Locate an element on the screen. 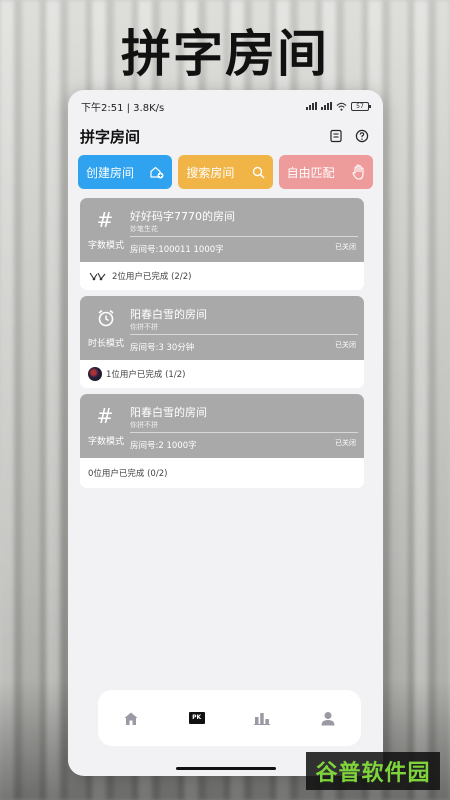 The height and width of the screenshot is (800, 450). battery-icon: 57 is located at coordinates (361, 106).